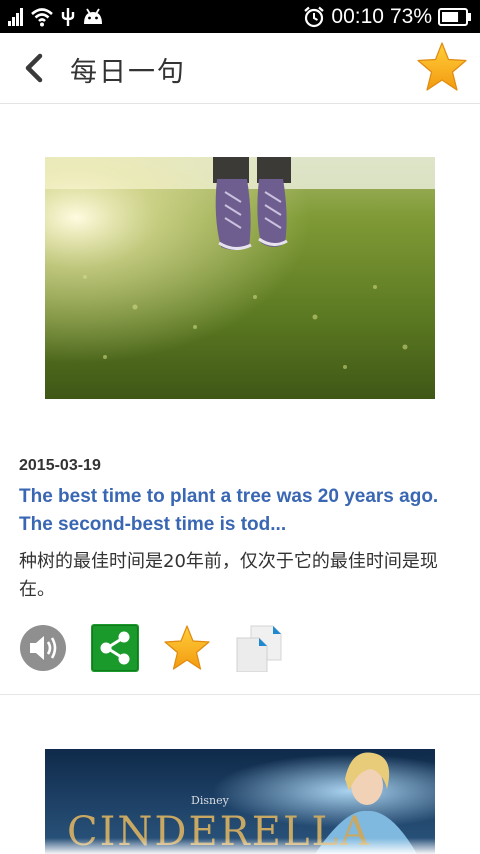 This screenshot has width=480, height=854. I want to click on speaker-icon, so click(43, 648).